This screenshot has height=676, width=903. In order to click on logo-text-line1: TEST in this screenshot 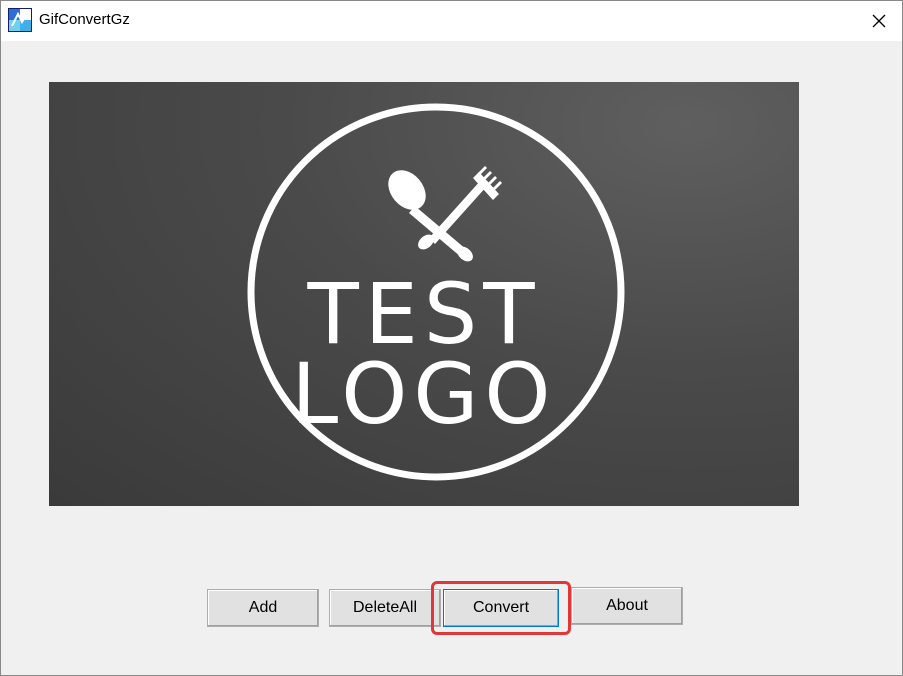, I will do `click(424, 314)`.